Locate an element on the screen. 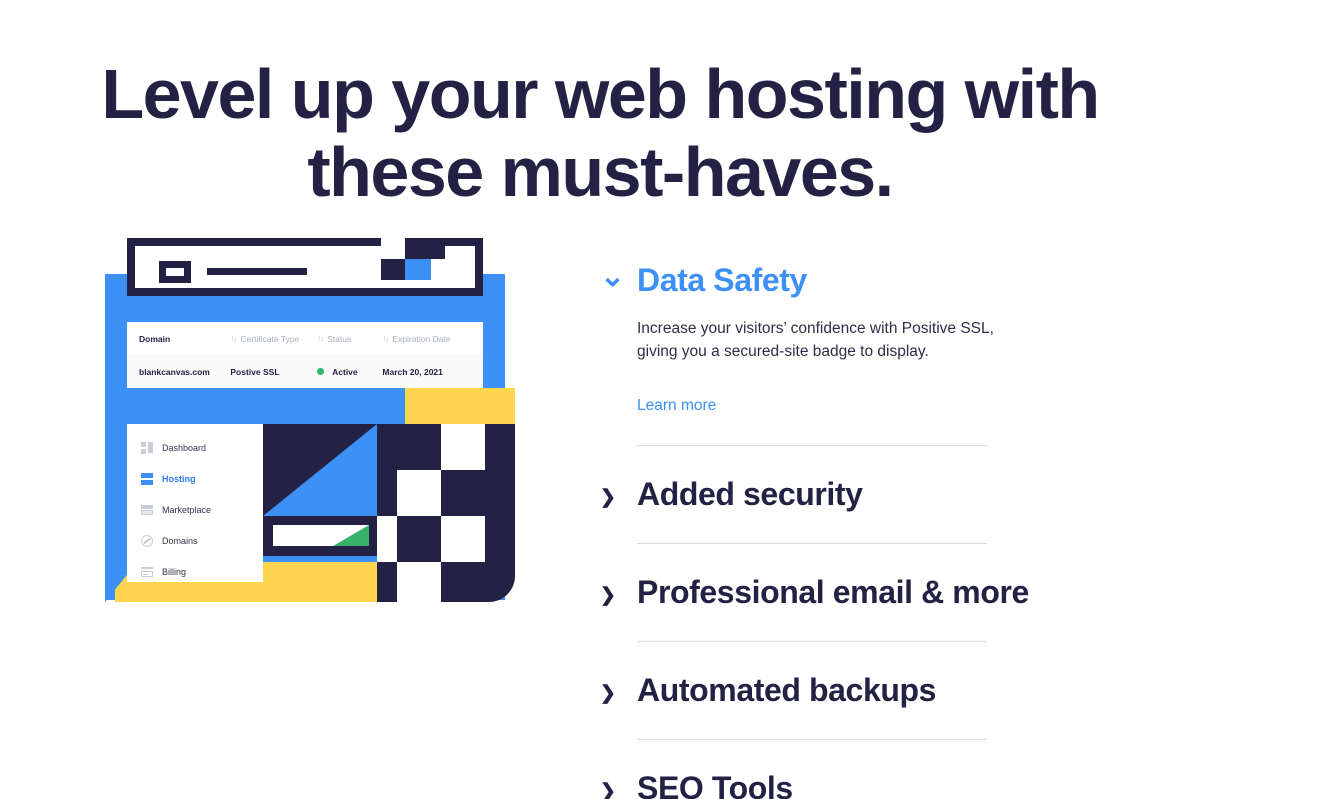  status-dot-icon is located at coordinates (321, 371).